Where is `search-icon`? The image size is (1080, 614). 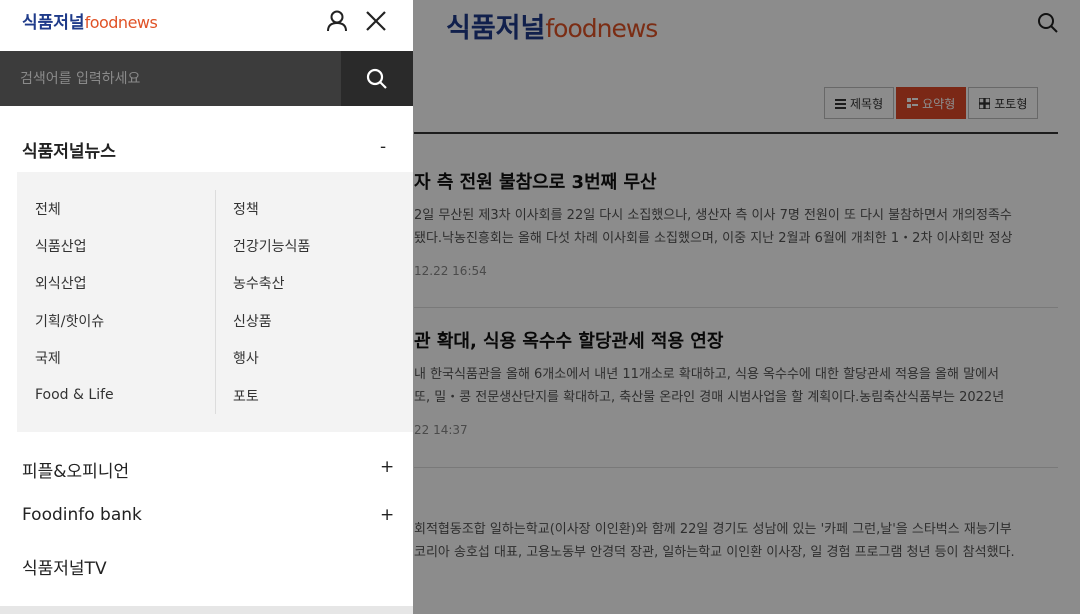
search-icon is located at coordinates (376, 78).